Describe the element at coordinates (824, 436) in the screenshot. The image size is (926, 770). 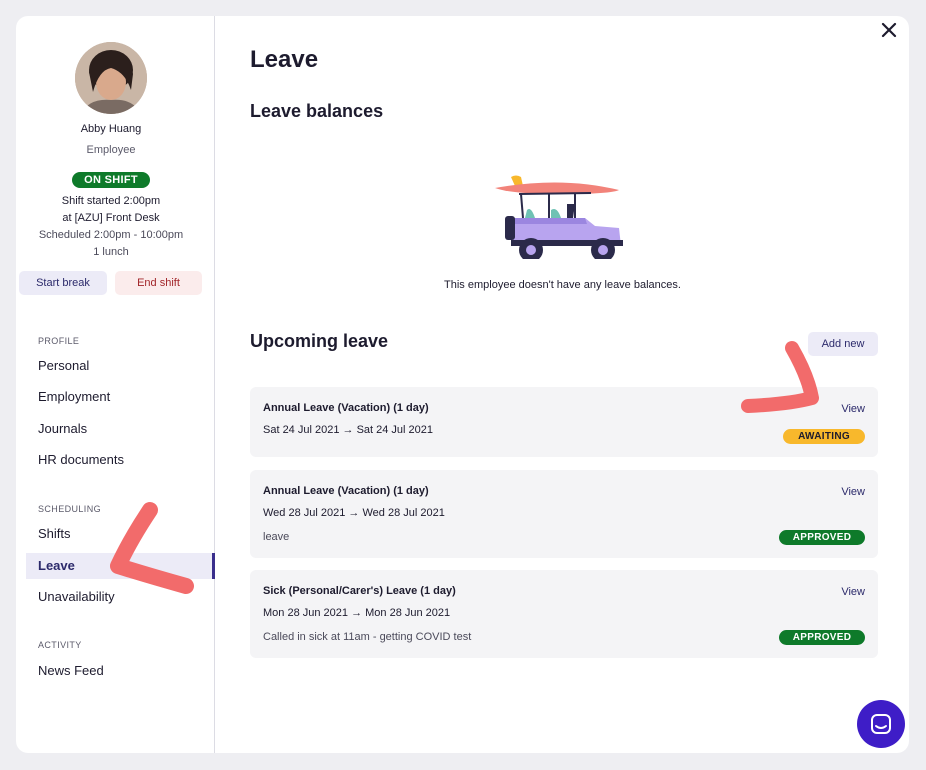
I see `status-badge: AWAITING` at that location.